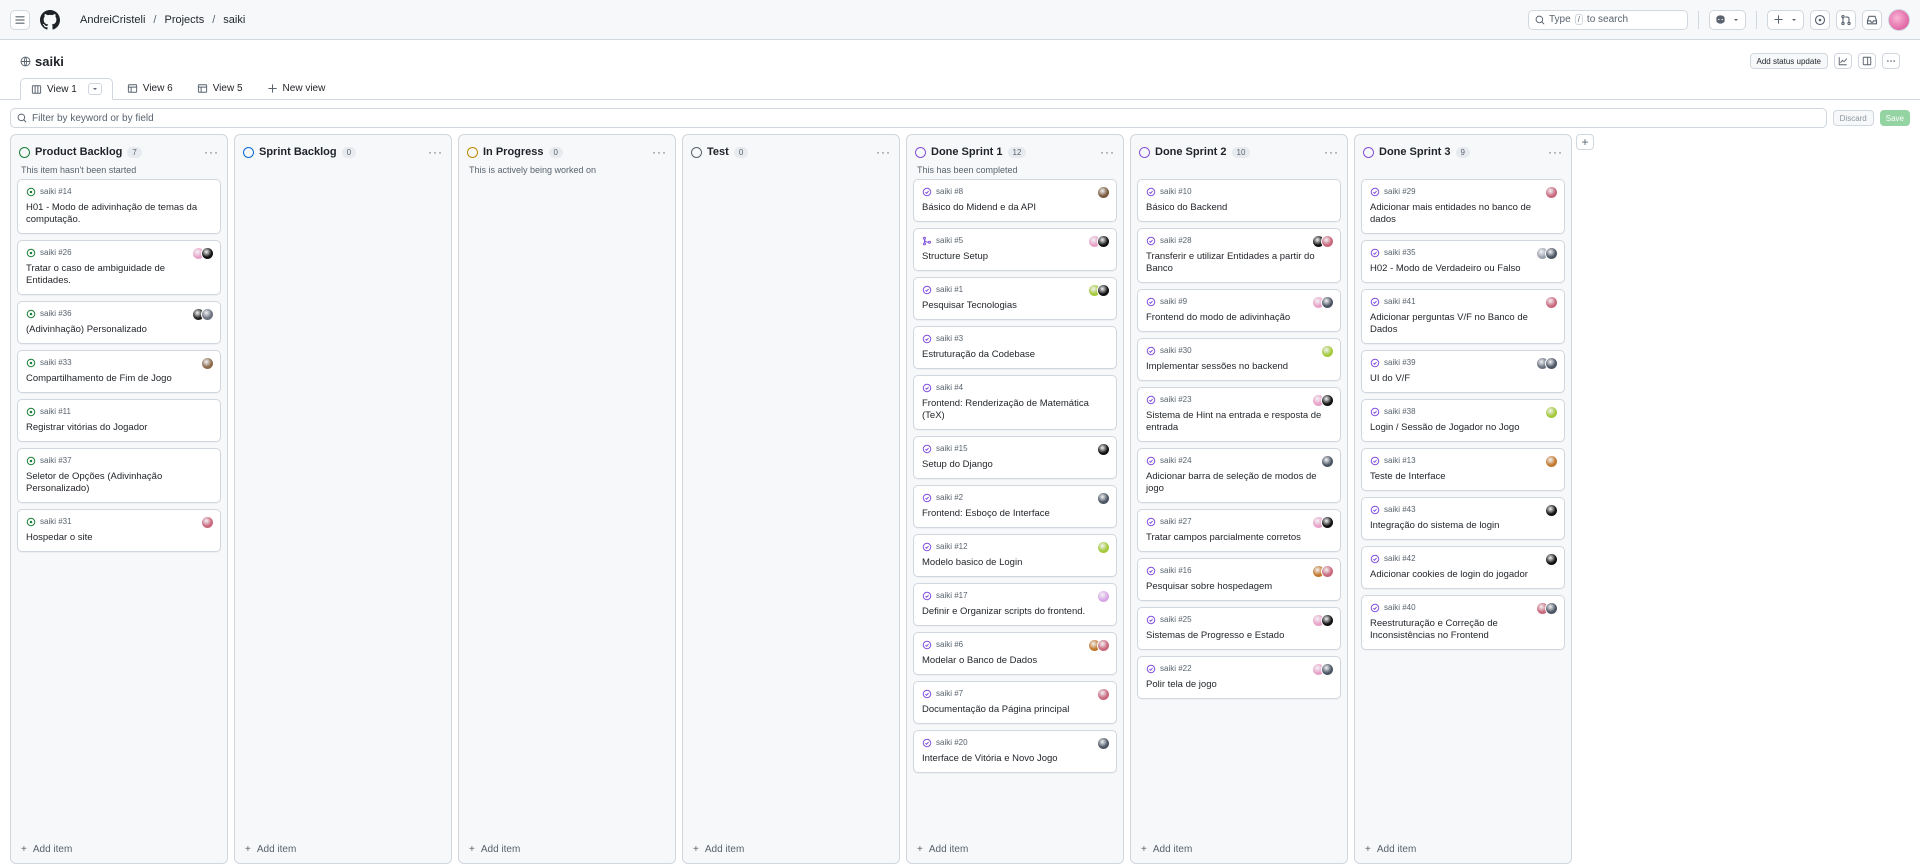 The height and width of the screenshot is (868, 1920). What do you see at coordinates (1015, 298) in the screenshot?
I see `issue-card: saiki #1 Pesquisar Tecnologias` at bounding box center [1015, 298].